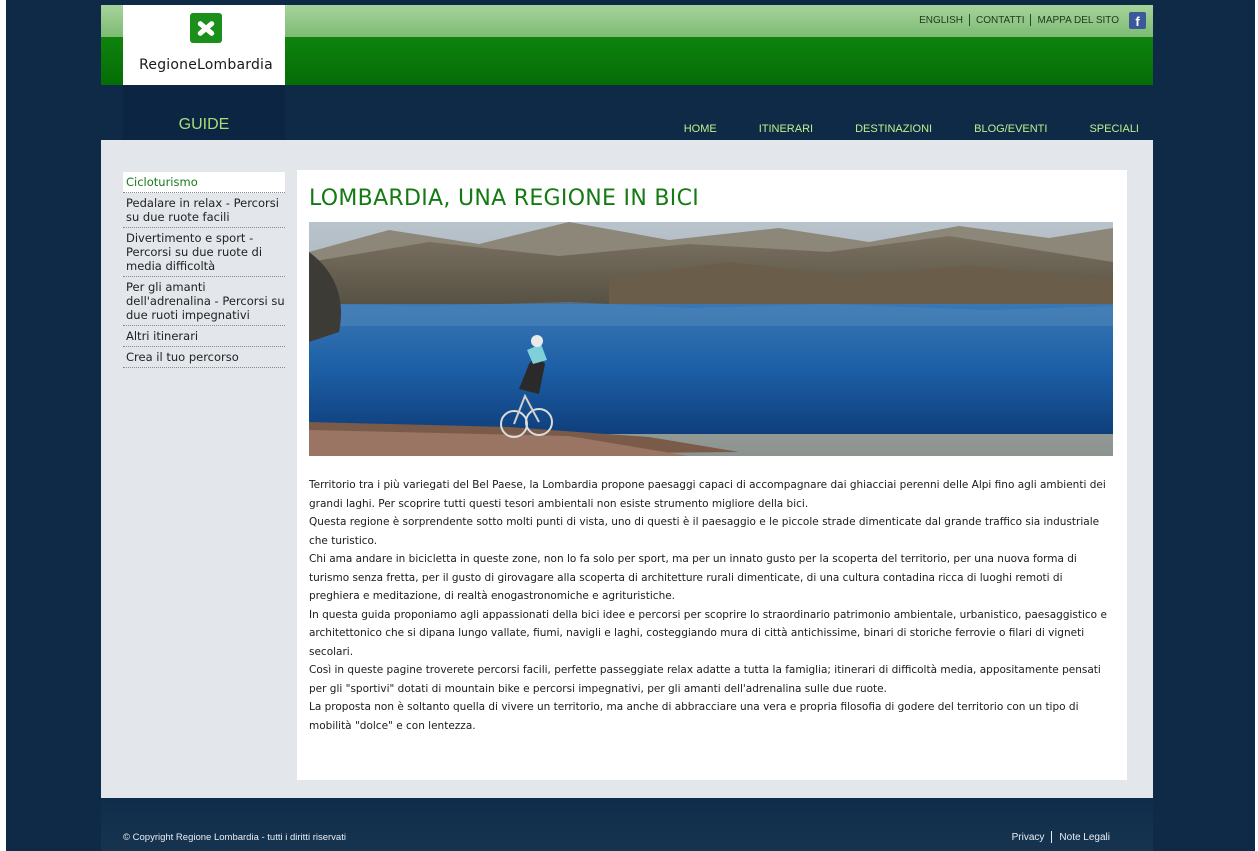 This screenshot has width=1258, height=851. What do you see at coordinates (1028, 837) in the screenshot?
I see `privacy-link: Privacy` at bounding box center [1028, 837].